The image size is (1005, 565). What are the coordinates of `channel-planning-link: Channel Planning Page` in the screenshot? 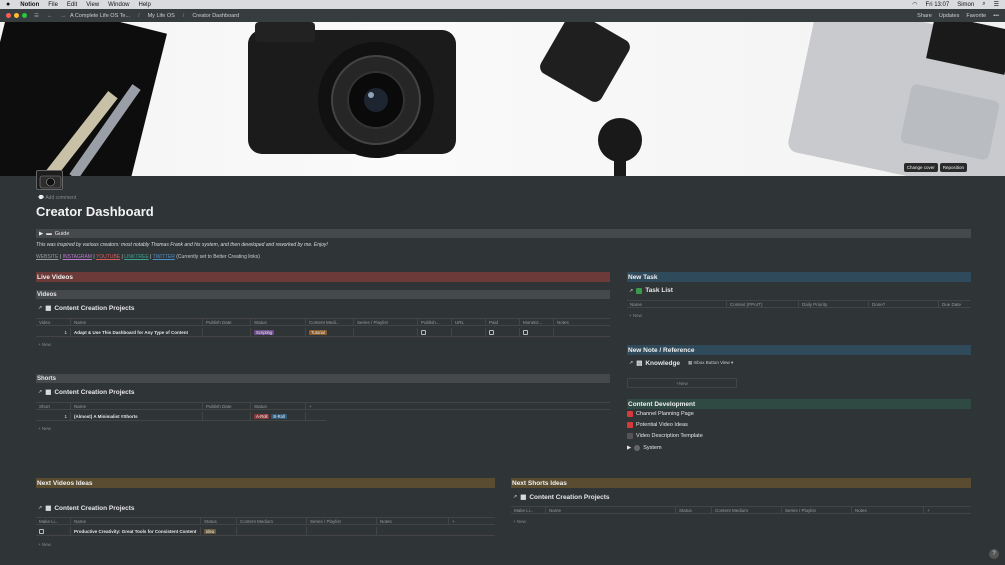 It's located at (660, 414).